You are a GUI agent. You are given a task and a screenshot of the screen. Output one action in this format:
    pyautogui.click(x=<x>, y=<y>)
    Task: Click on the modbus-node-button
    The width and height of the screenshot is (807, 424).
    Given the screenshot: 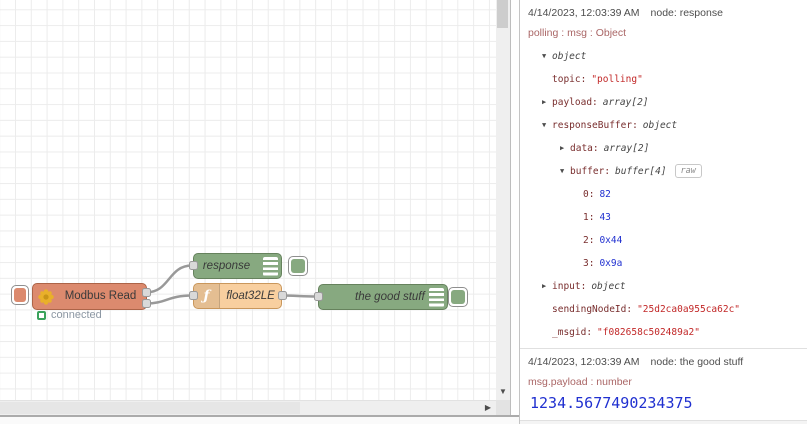 What is the action you would take?
    pyautogui.click(x=20, y=295)
    